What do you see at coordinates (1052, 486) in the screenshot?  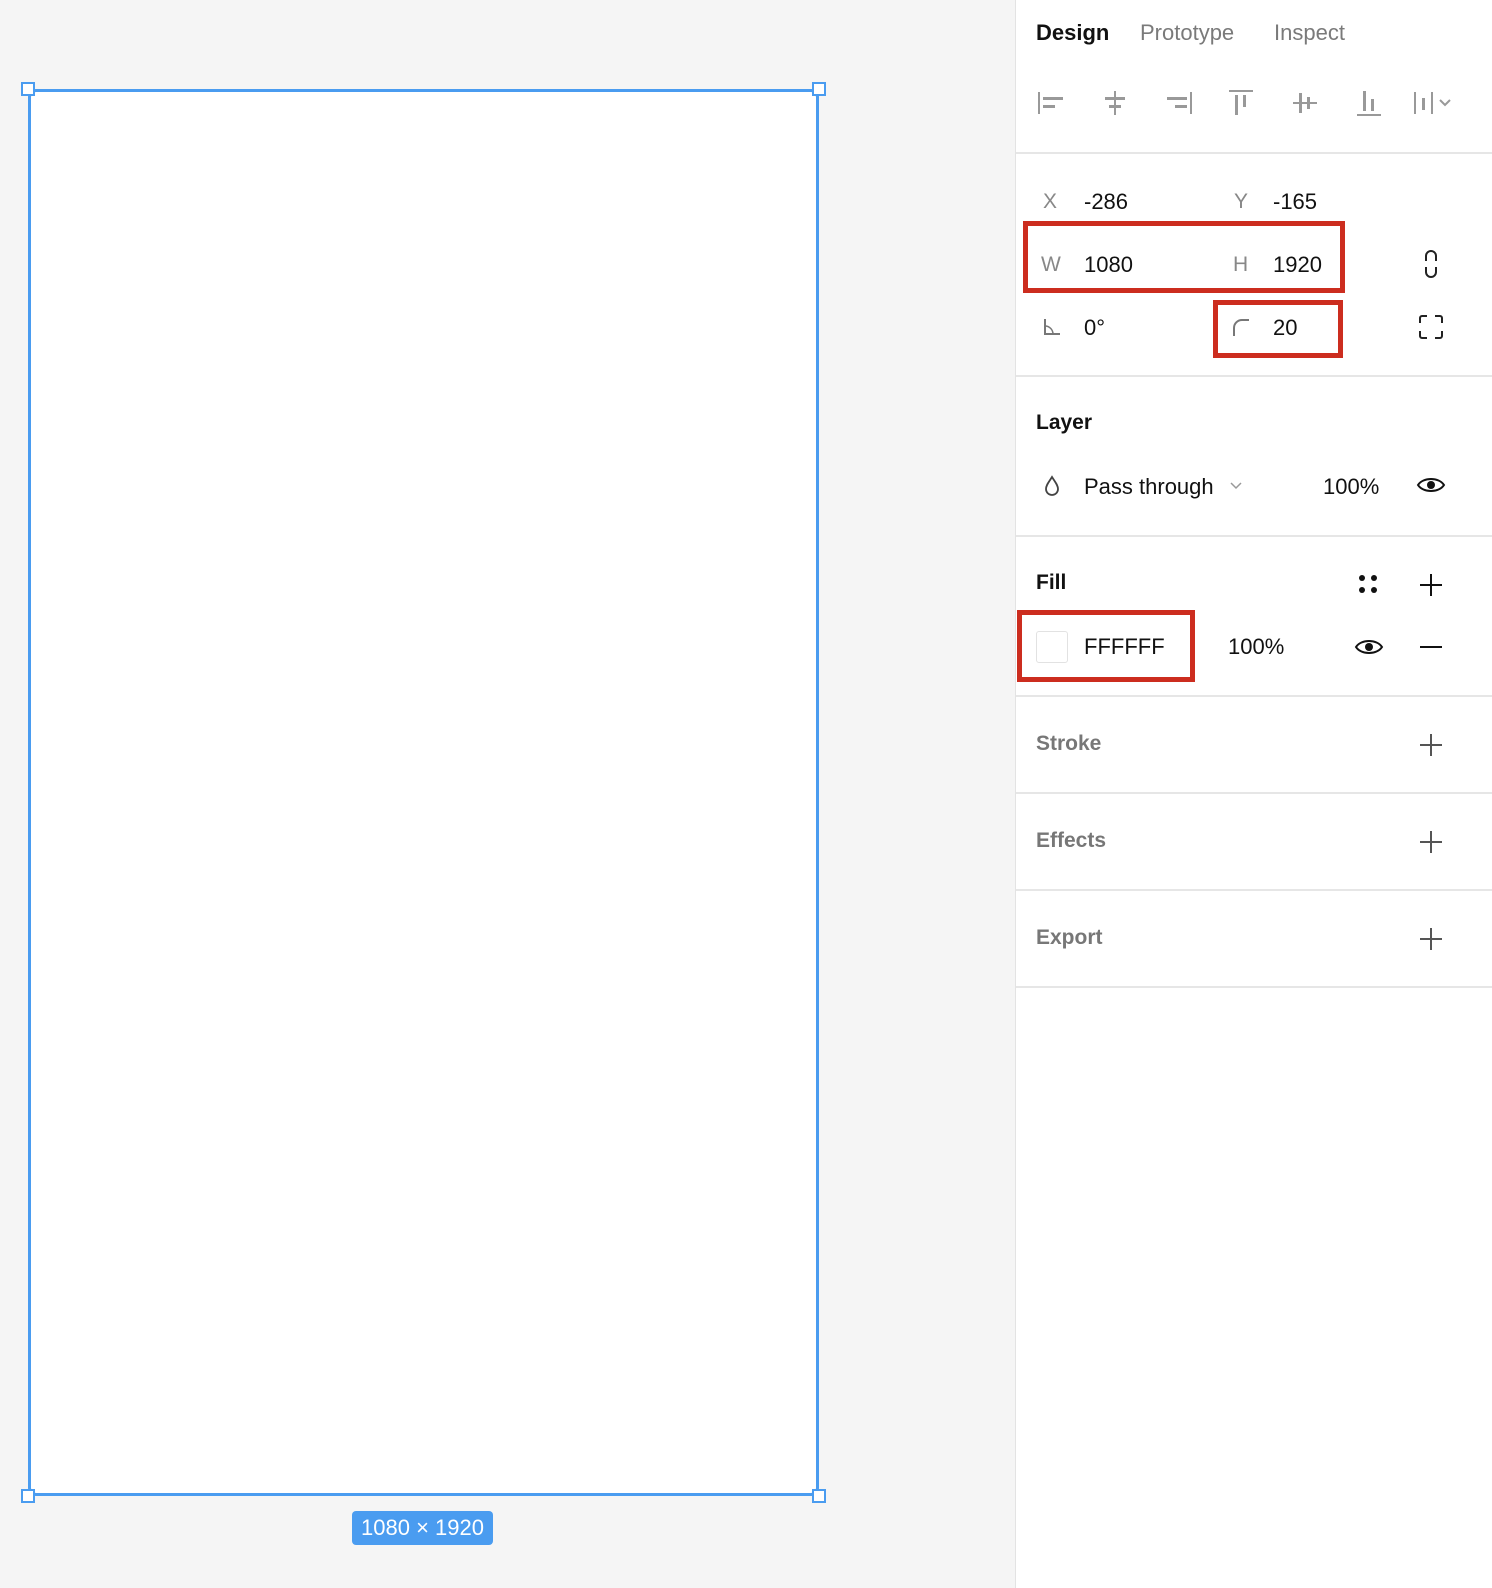 I see `blend-mode-icon` at bounding box center [1052, 486].